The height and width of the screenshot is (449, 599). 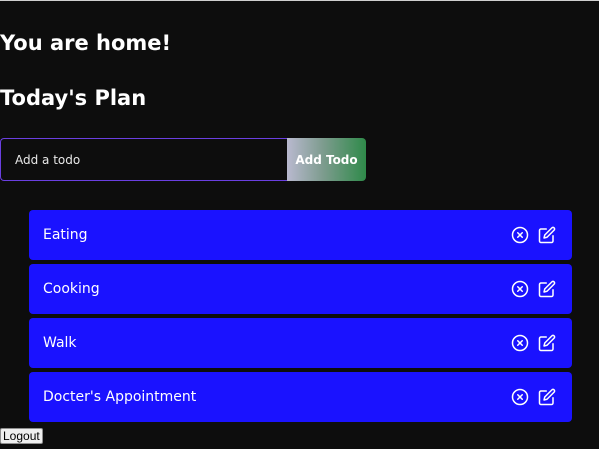 What do you see at coordinates (300, 289) in the screenshot?
I see `todo-item: Cooking` at bounding box center [300, 289].